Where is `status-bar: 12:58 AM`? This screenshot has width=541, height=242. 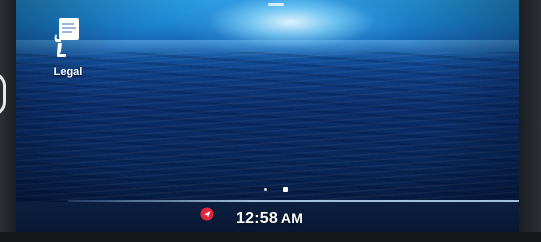 status-bar: 12:58 AM is located at coordinates (267, 217).